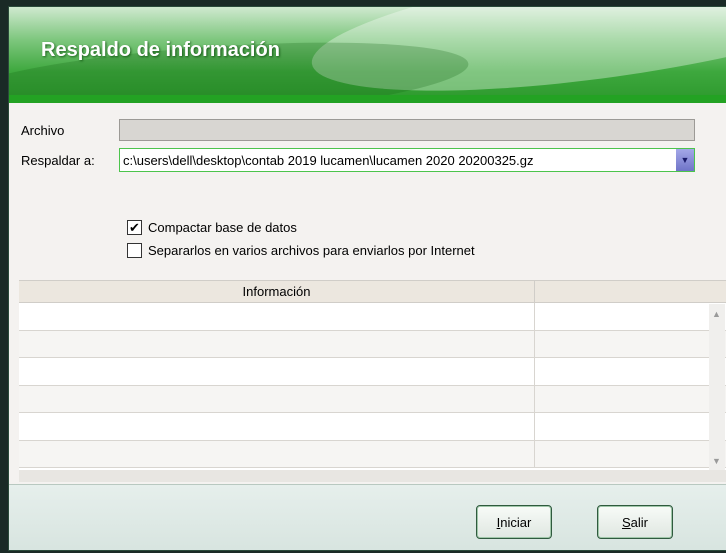 The height and width of the screenshot is (553, 726). Describe the element at coordinates (367, 99) in the screenshot. I see `header-bar` at that location.